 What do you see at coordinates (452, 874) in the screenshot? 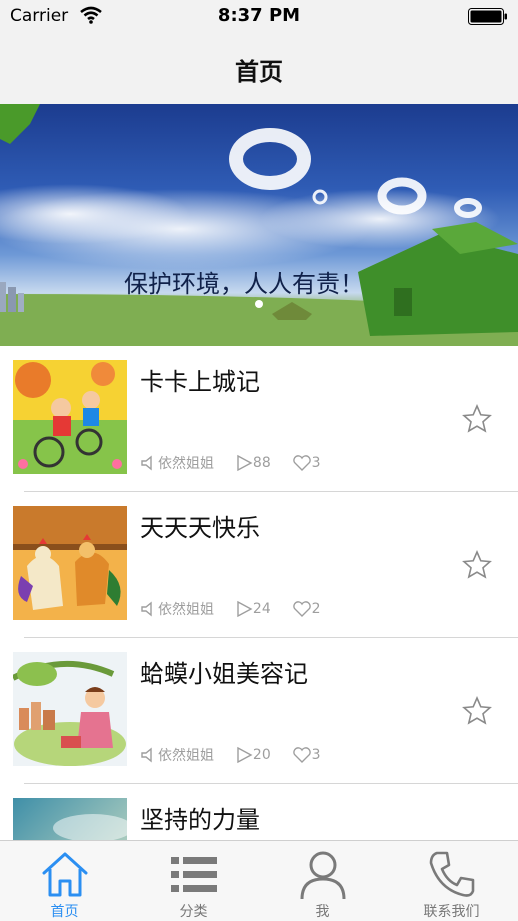
I see `phone-icon` at bounding box center [452, 874].